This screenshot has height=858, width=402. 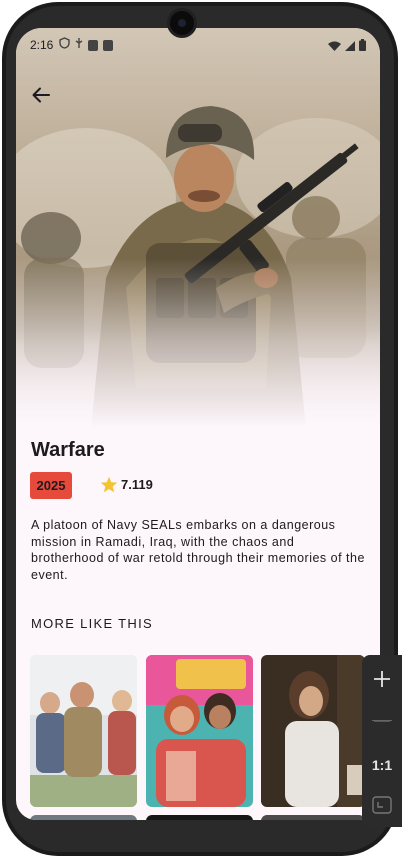 I want to click on rating: 7.119, so click(x=126, y=484).